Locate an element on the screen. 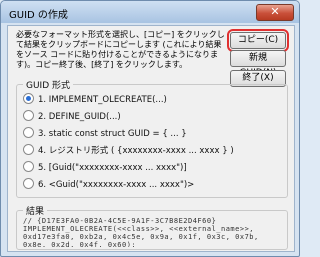  result-label: 結果 is located at coordinates (35, 210).